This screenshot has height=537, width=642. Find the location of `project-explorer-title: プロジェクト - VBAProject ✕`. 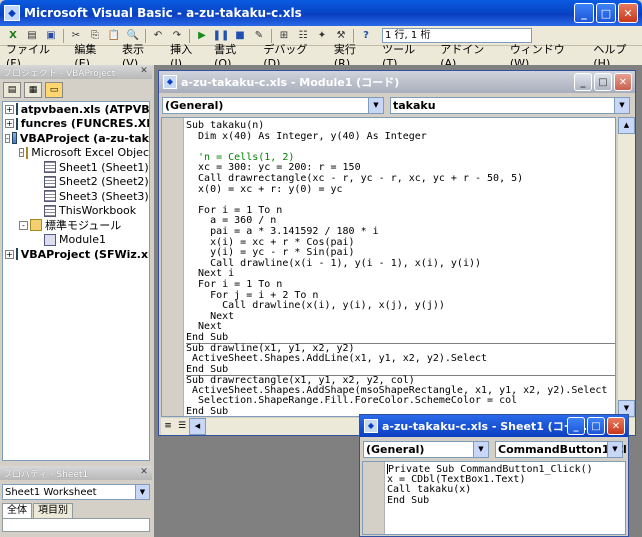

project-explorer-title: プロジェクト - VBAProject ✕ is located at coordinates (76, 72).